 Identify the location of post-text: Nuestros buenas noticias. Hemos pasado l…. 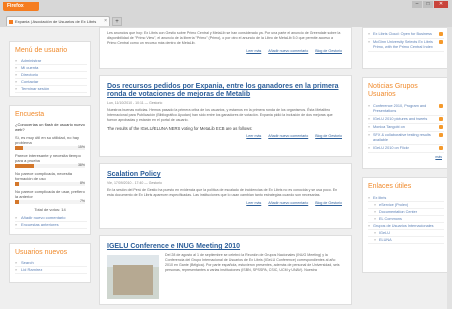
(220, 115).